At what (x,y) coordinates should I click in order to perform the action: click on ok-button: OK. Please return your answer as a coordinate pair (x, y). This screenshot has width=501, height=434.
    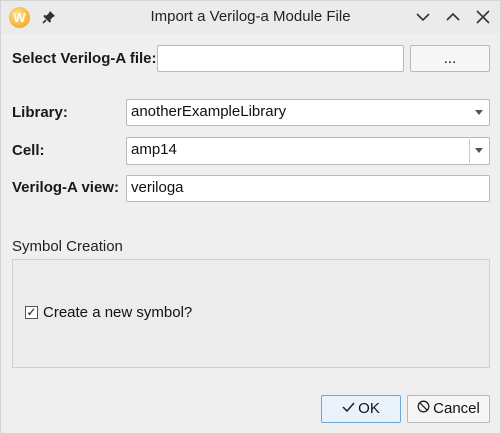
    Looking at the image, I should click on (361, 409).